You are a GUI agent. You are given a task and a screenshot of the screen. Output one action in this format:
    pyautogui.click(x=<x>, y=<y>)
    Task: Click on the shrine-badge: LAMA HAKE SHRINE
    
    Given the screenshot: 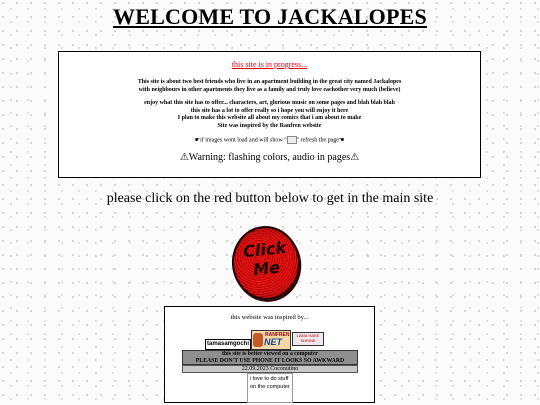 What is the action you would take?
    pyautogui.click(x=308, y=339)
    